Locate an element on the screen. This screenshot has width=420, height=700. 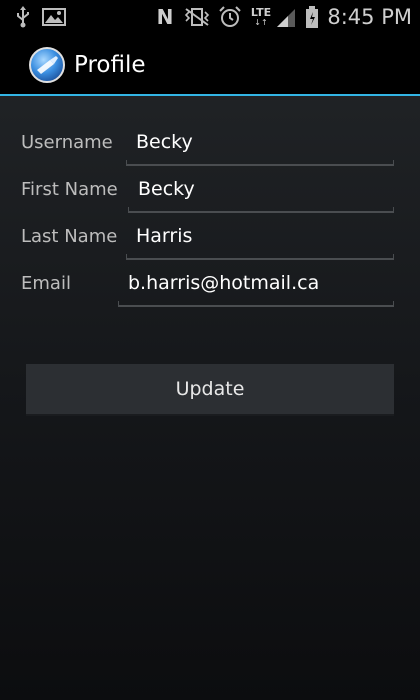
first-name-label: First Name is located at coordinates (69, 189).